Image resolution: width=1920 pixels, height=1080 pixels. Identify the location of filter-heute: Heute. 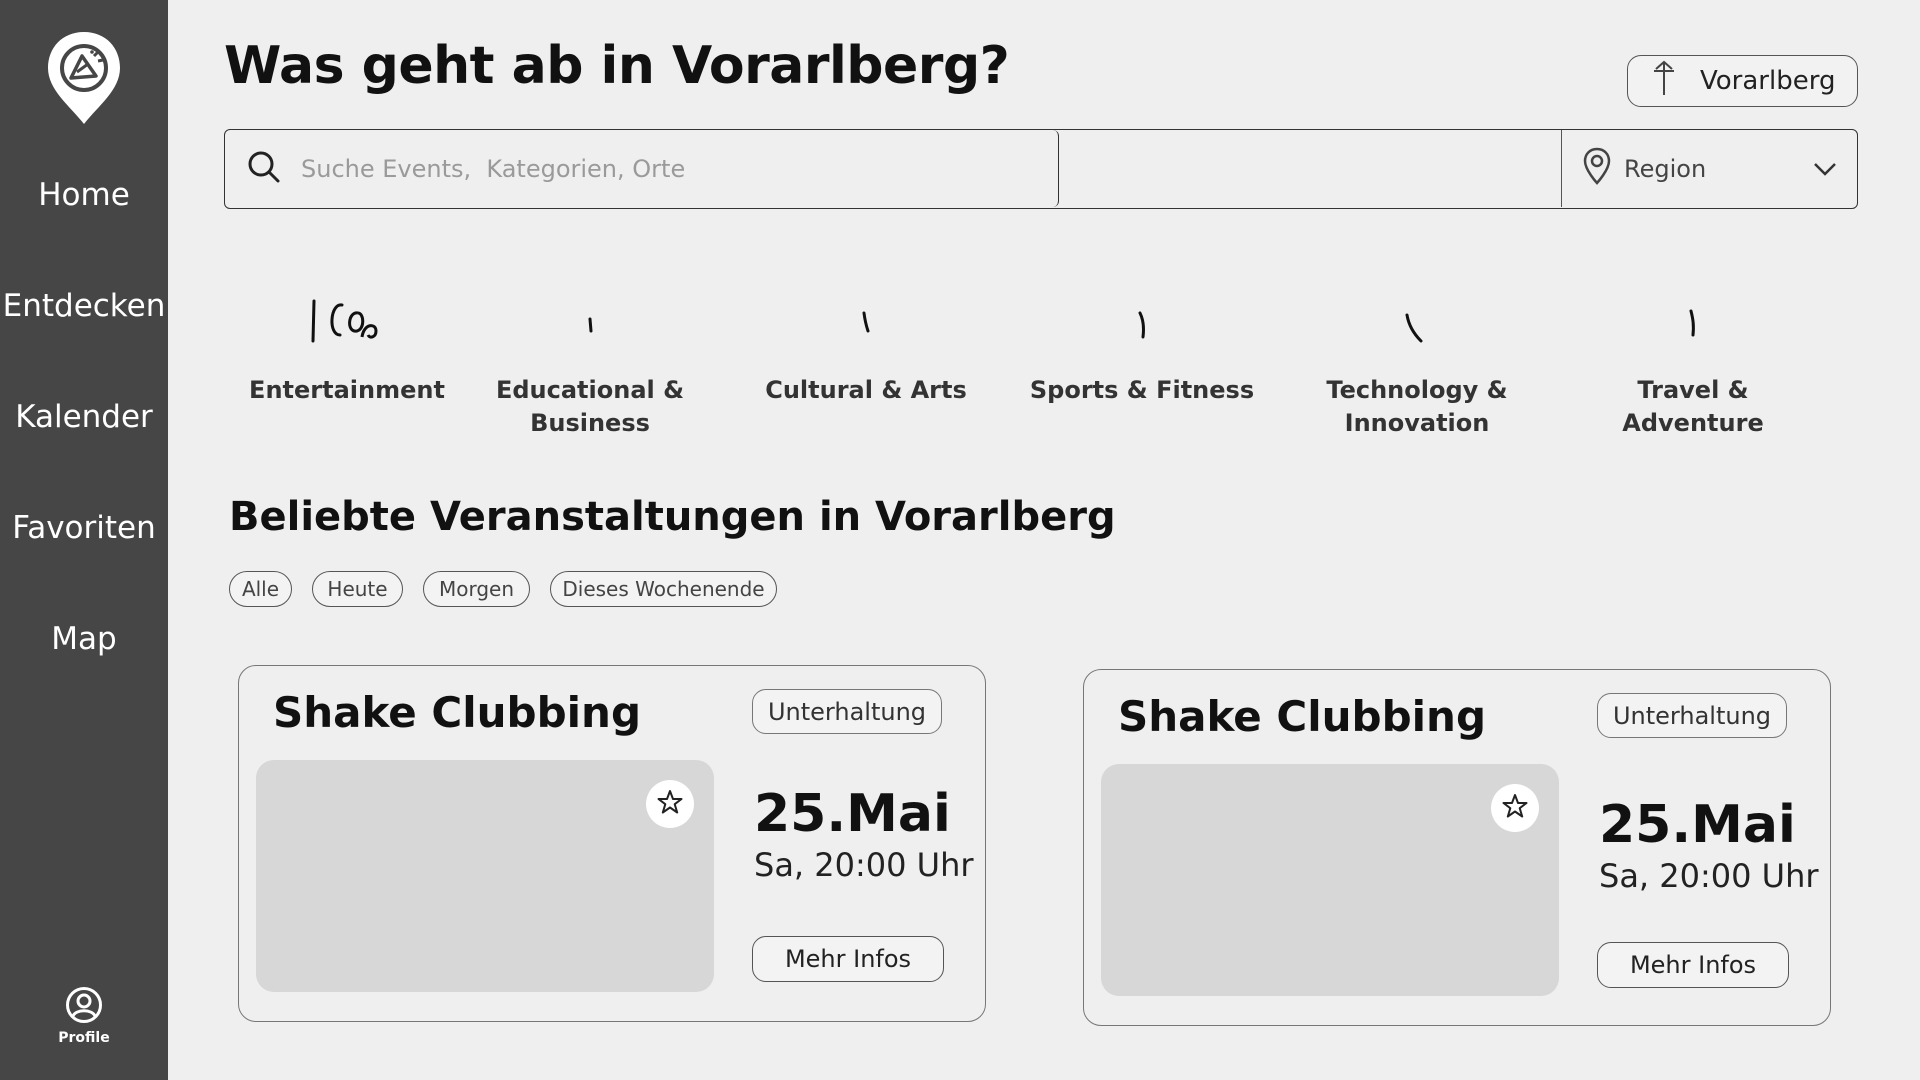
(357, 589).